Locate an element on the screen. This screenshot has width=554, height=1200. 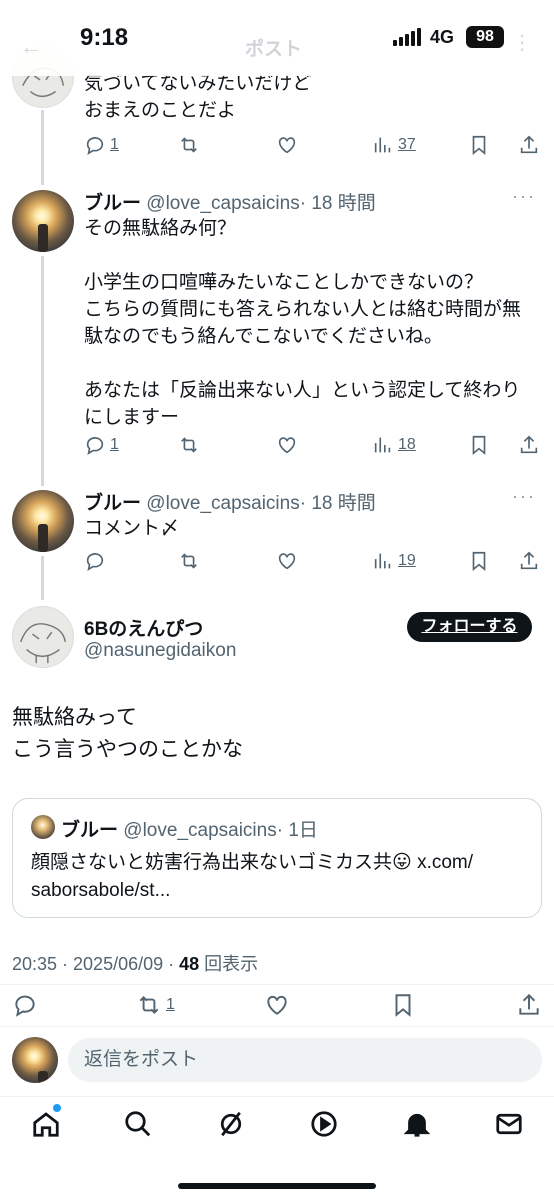
views-count: 48 is located at coordinates (189, 964).